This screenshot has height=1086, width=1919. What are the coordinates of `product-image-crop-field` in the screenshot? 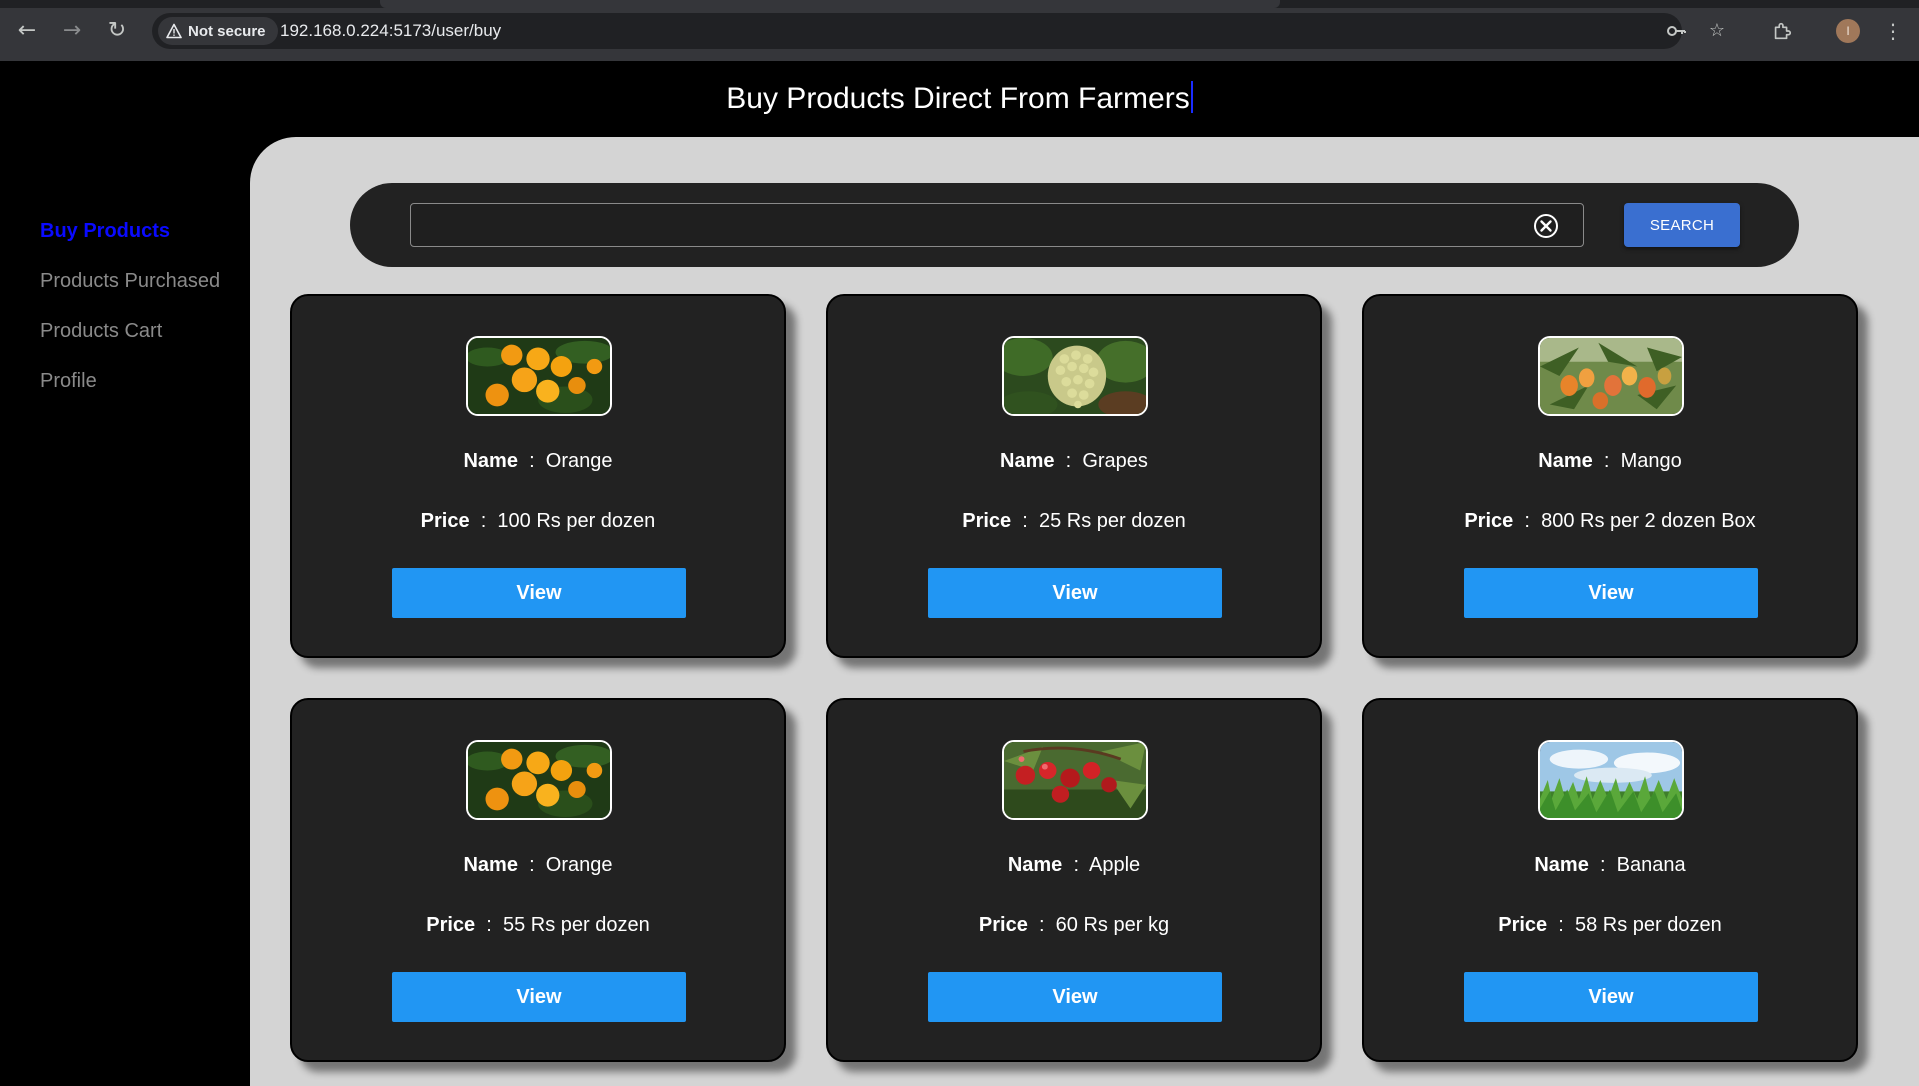 It's located at (1611, 780).